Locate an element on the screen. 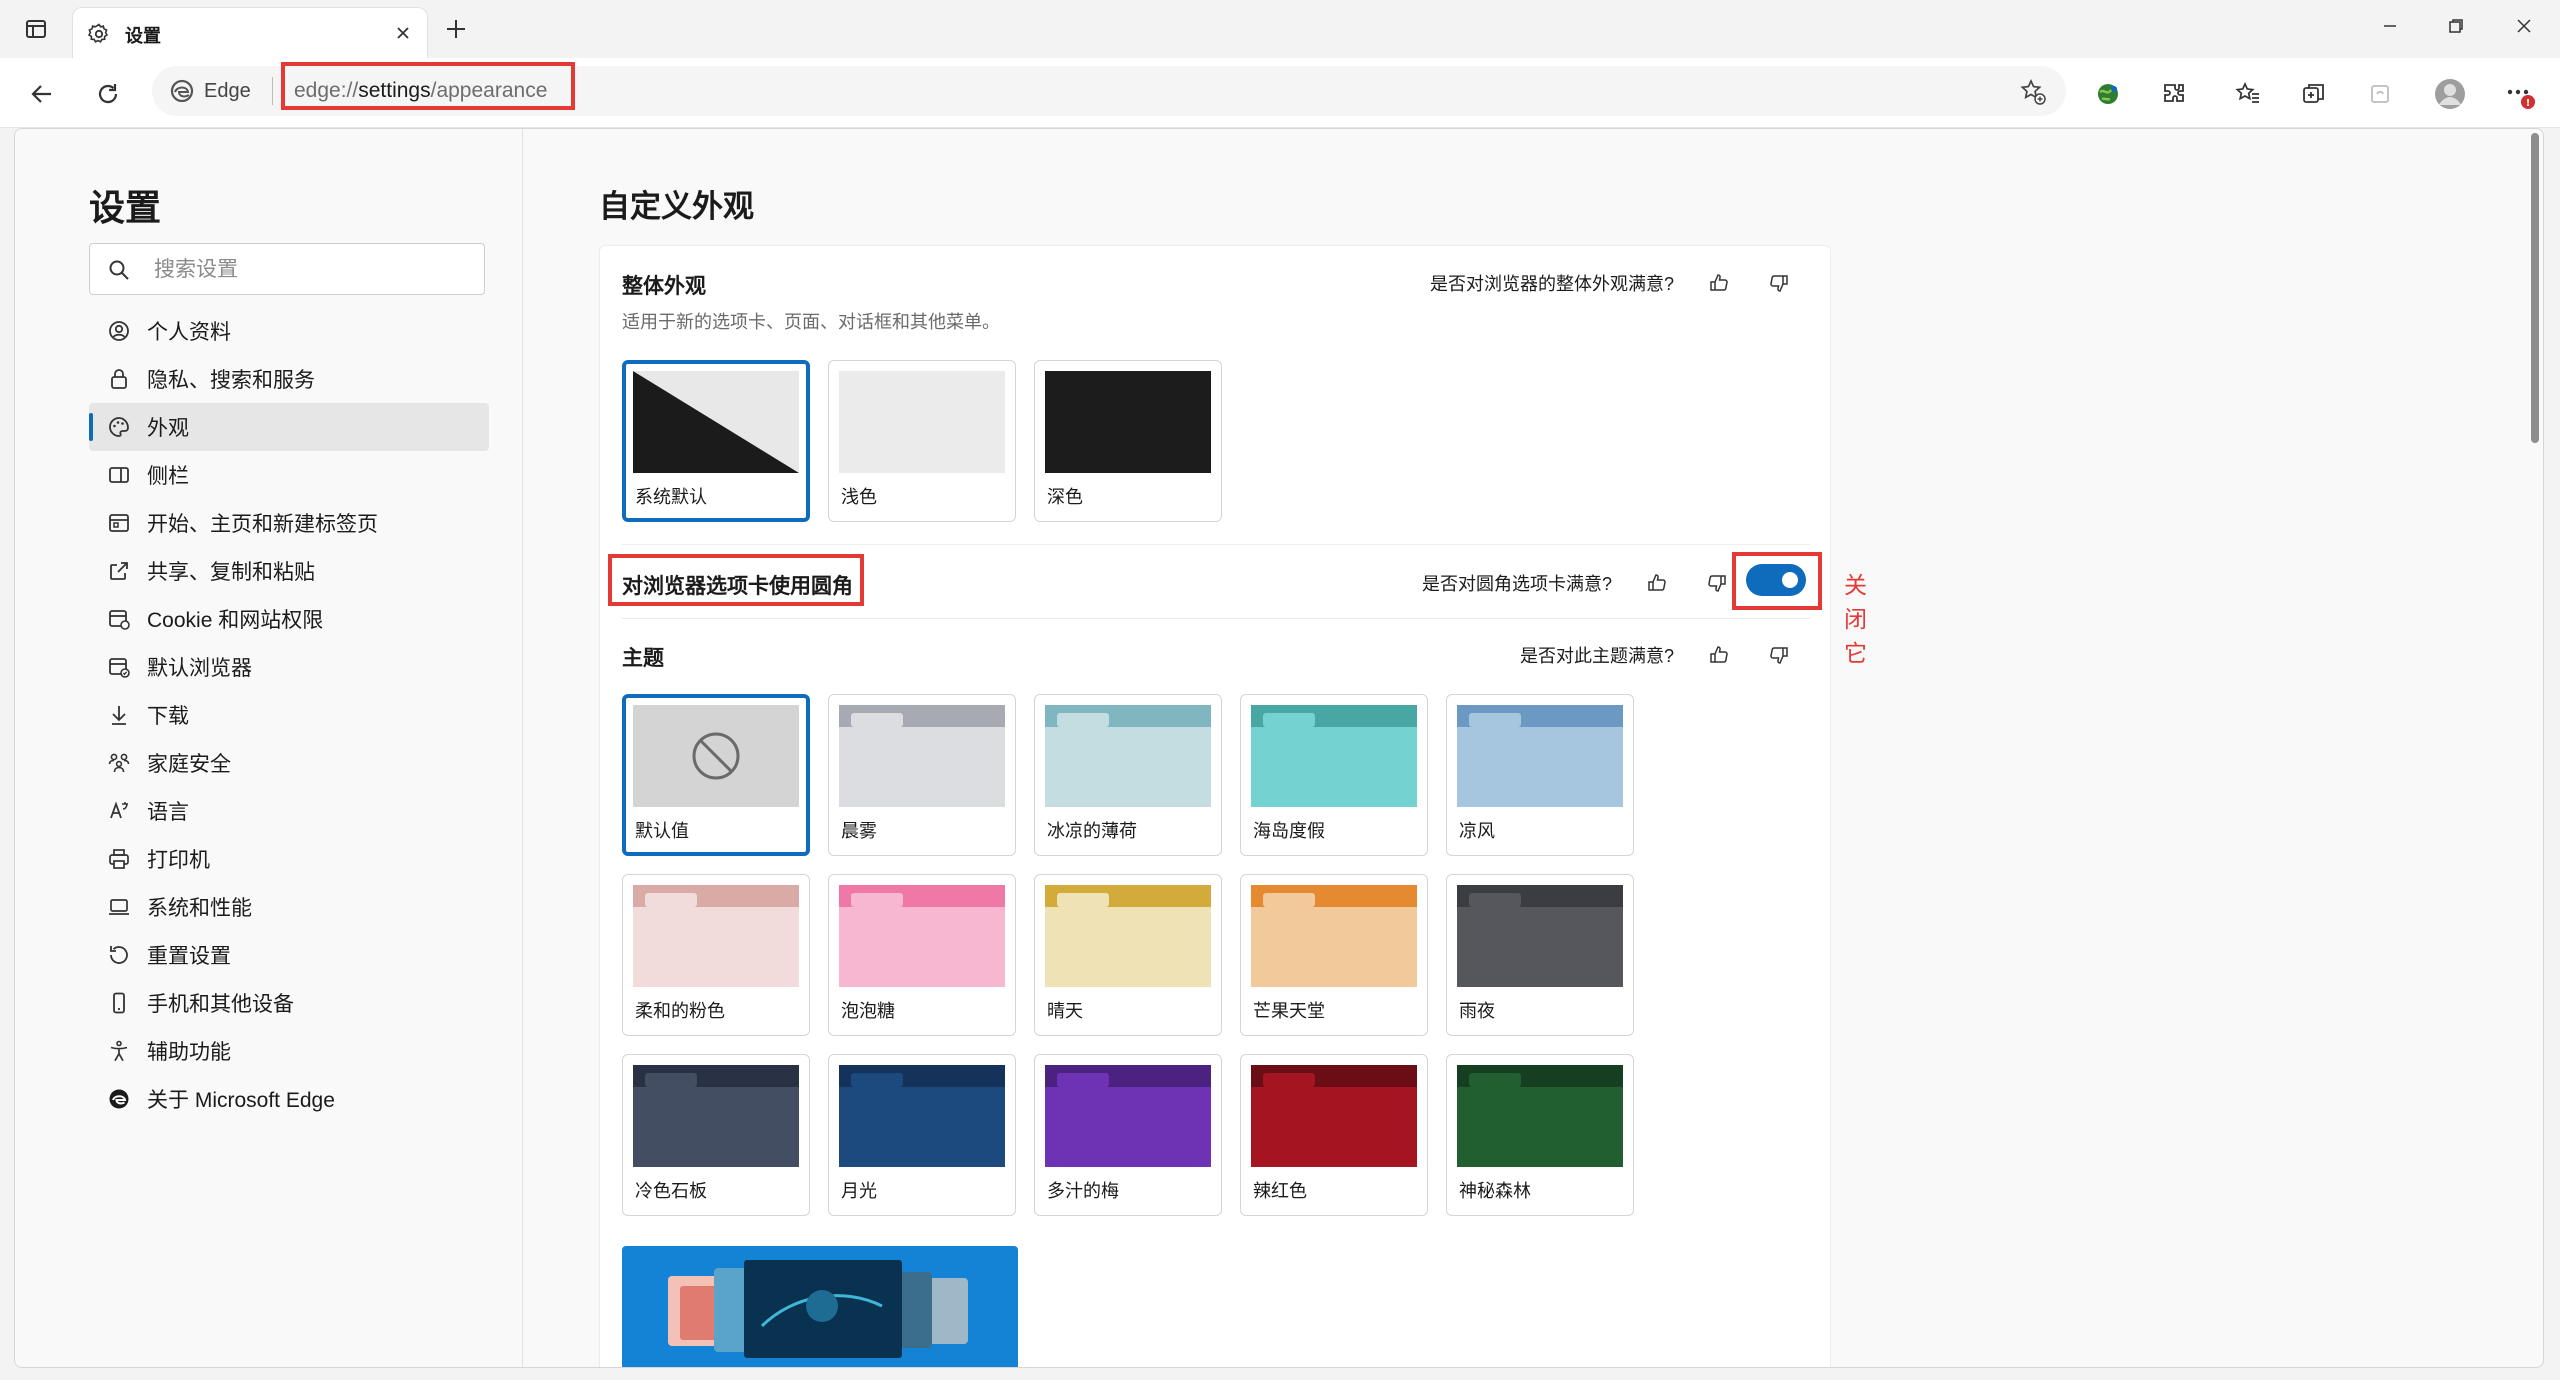 This screenshot has height=1380, width=2560. puzzle-icon is located at coordinates (2174, 93).